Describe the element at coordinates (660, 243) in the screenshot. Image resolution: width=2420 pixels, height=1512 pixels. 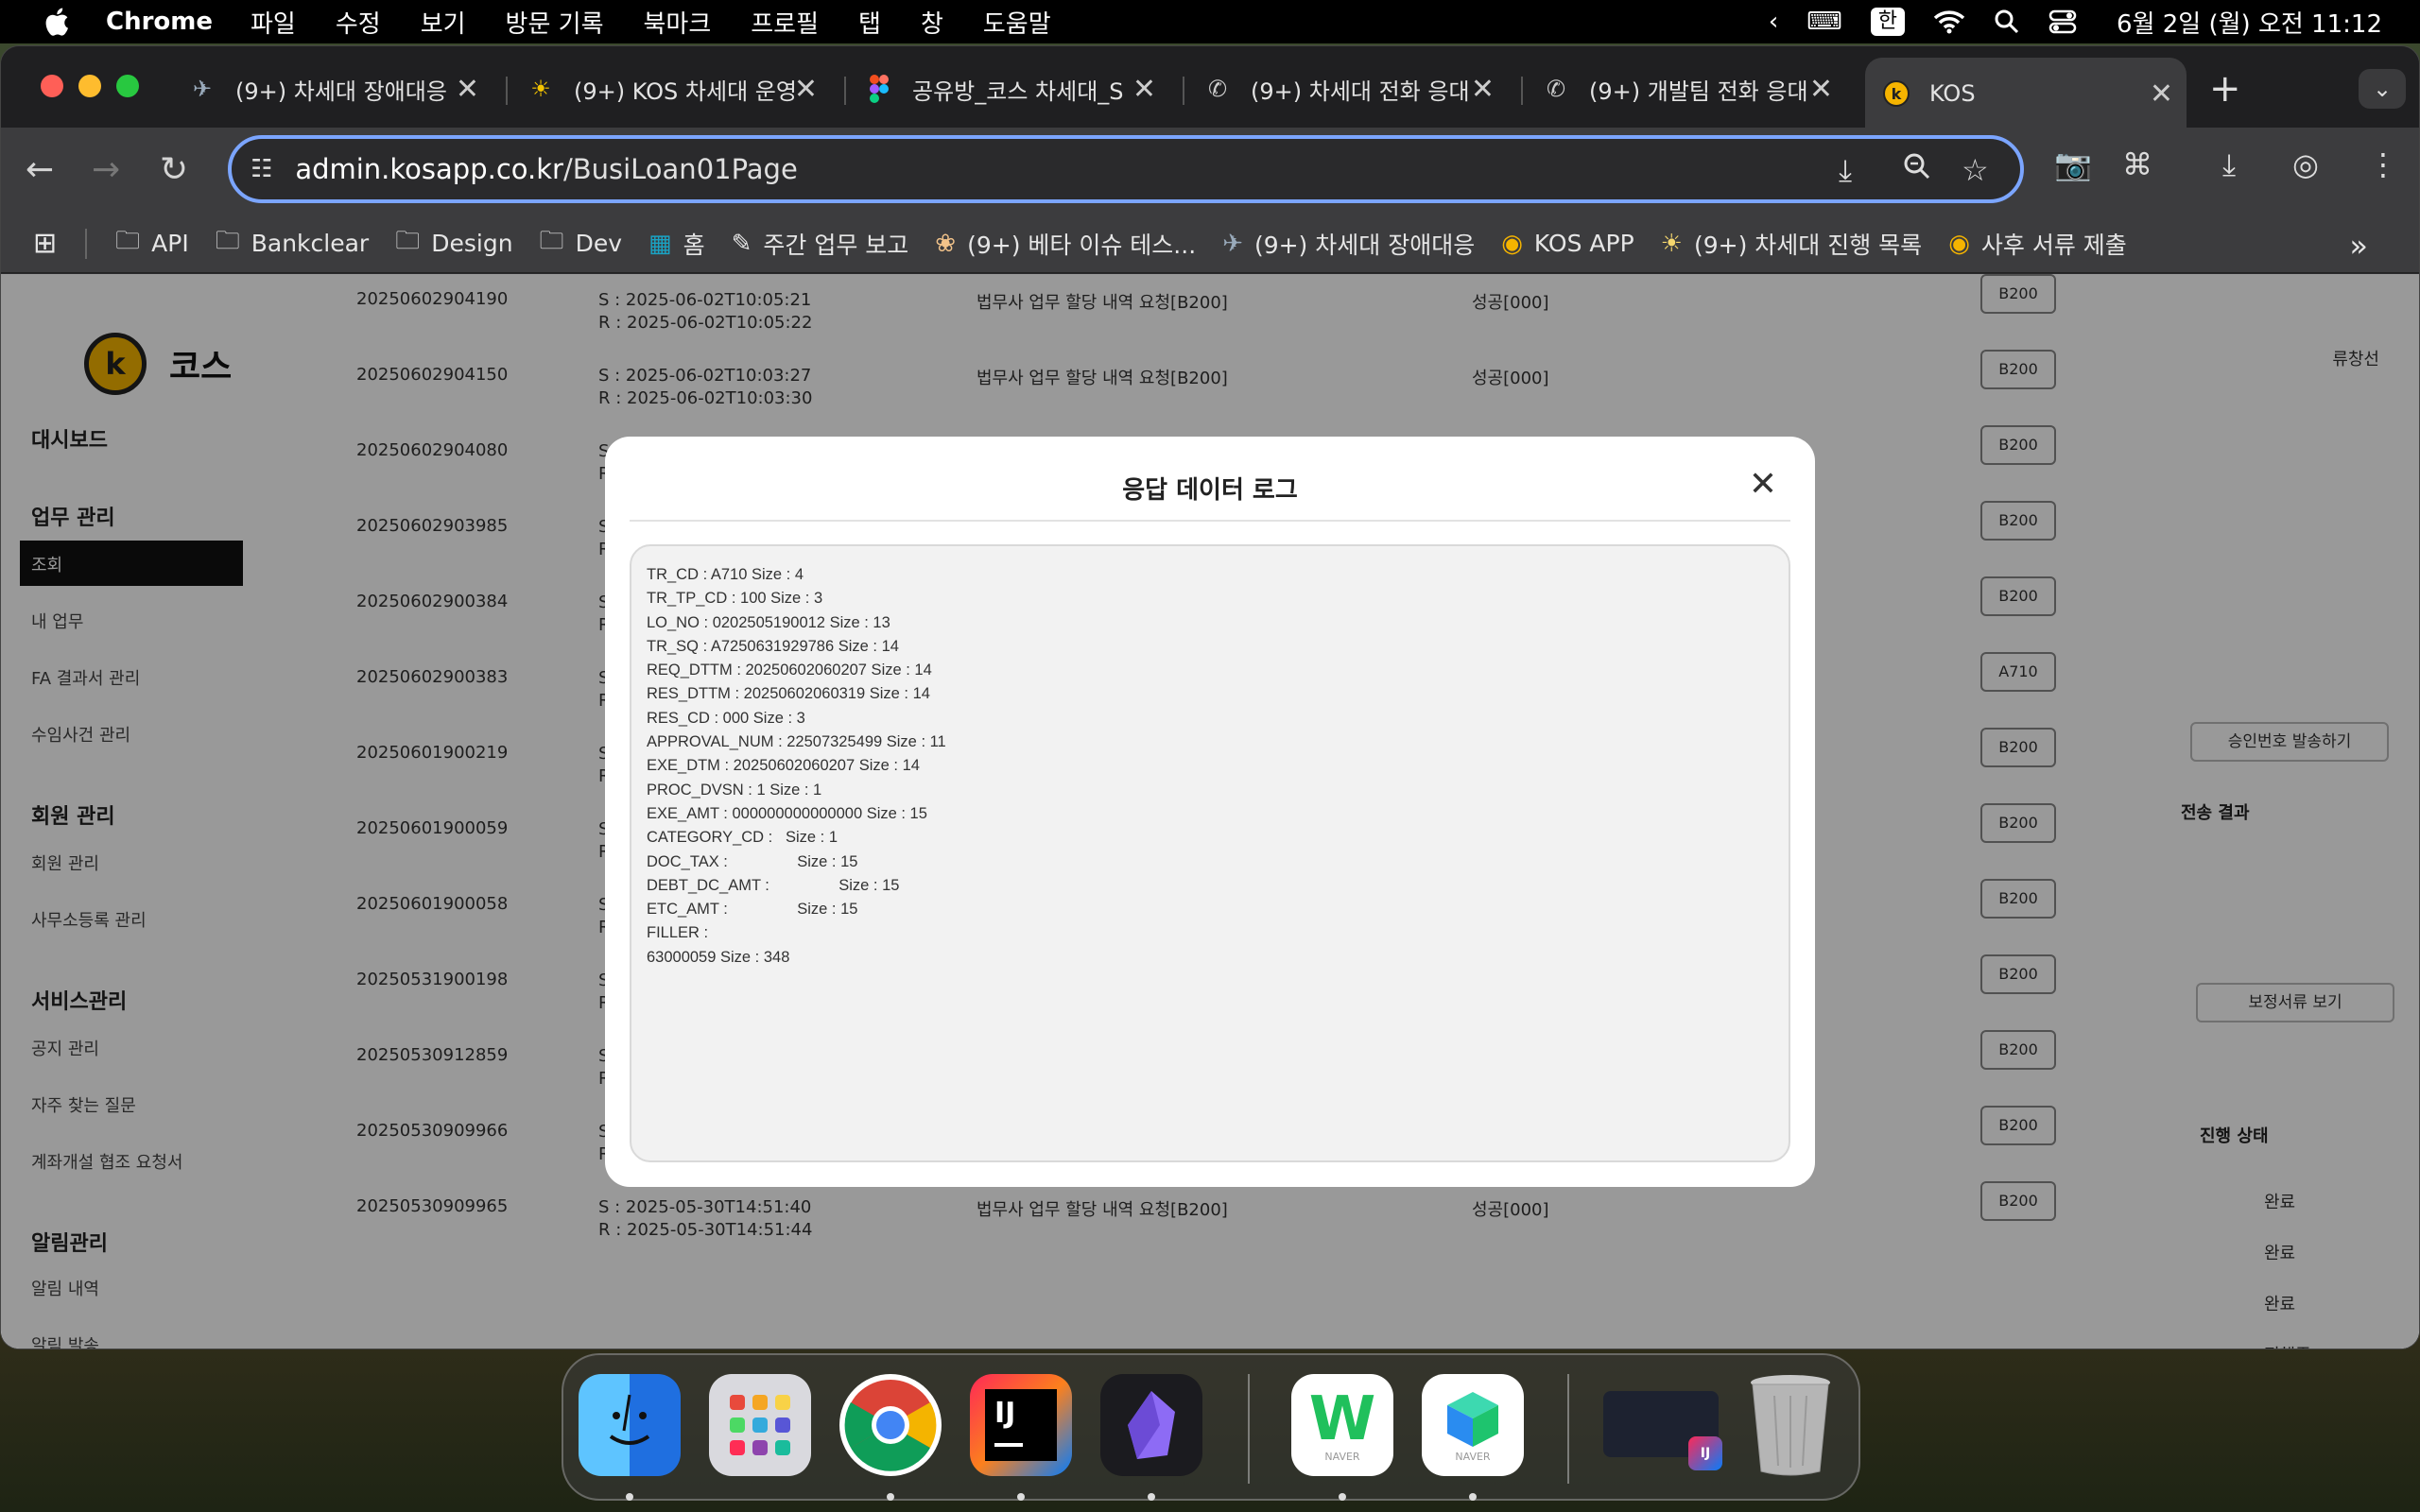
I see `home-icon: ▦` at that location.